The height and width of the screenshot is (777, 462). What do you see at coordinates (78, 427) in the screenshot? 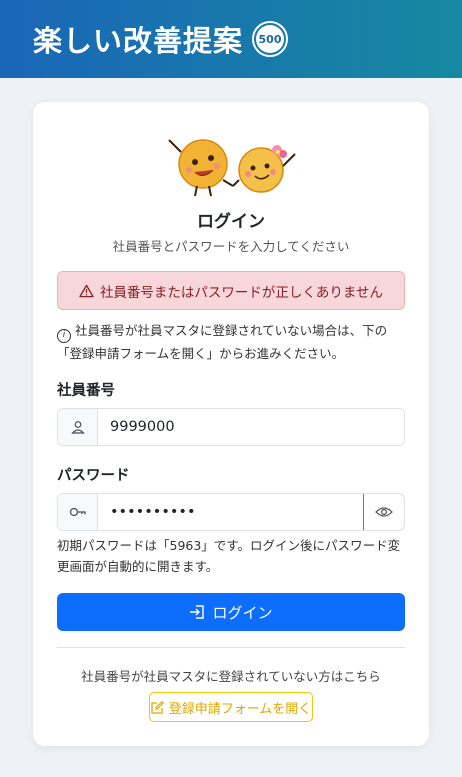
I see `person-icon` at bounding box center [78, 427].